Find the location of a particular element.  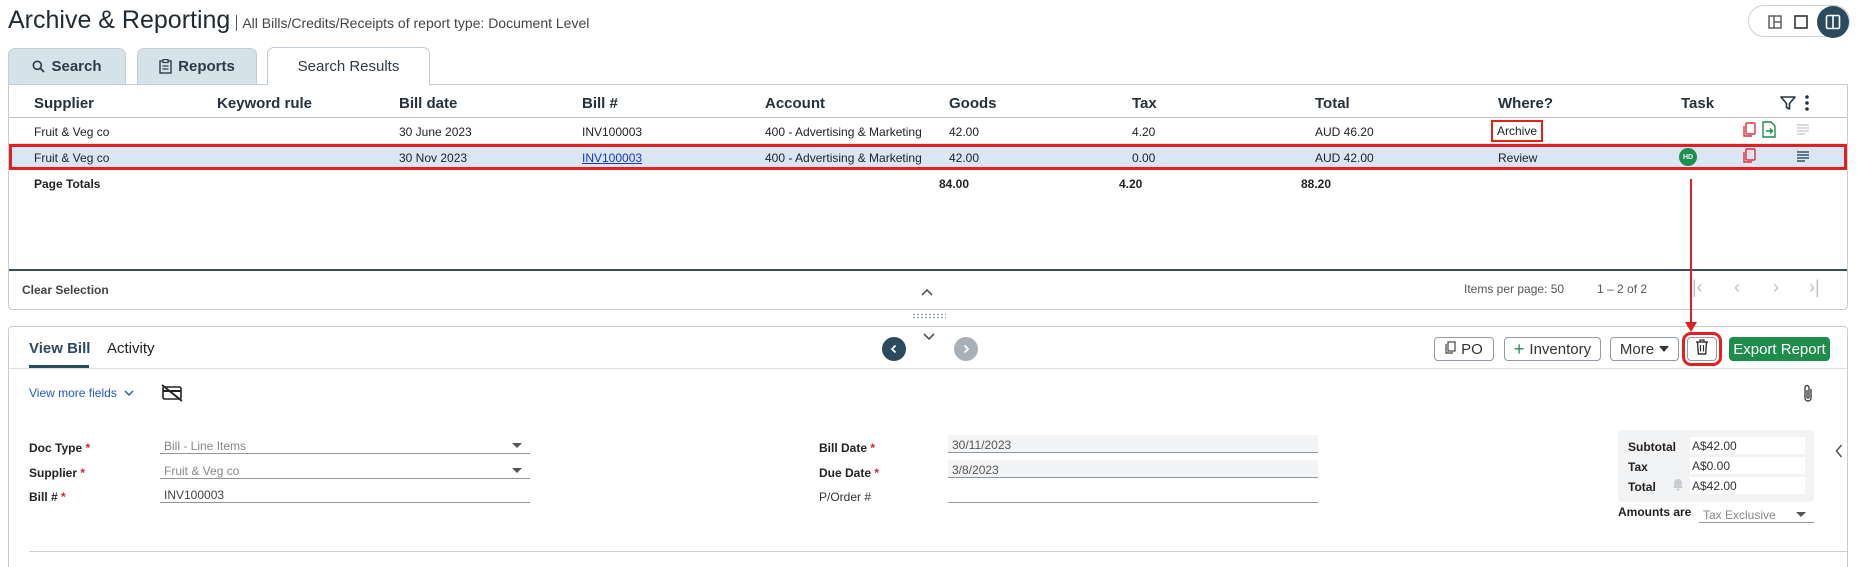

view-more-fields-label: View more fields is located at coordinates (73, 393).